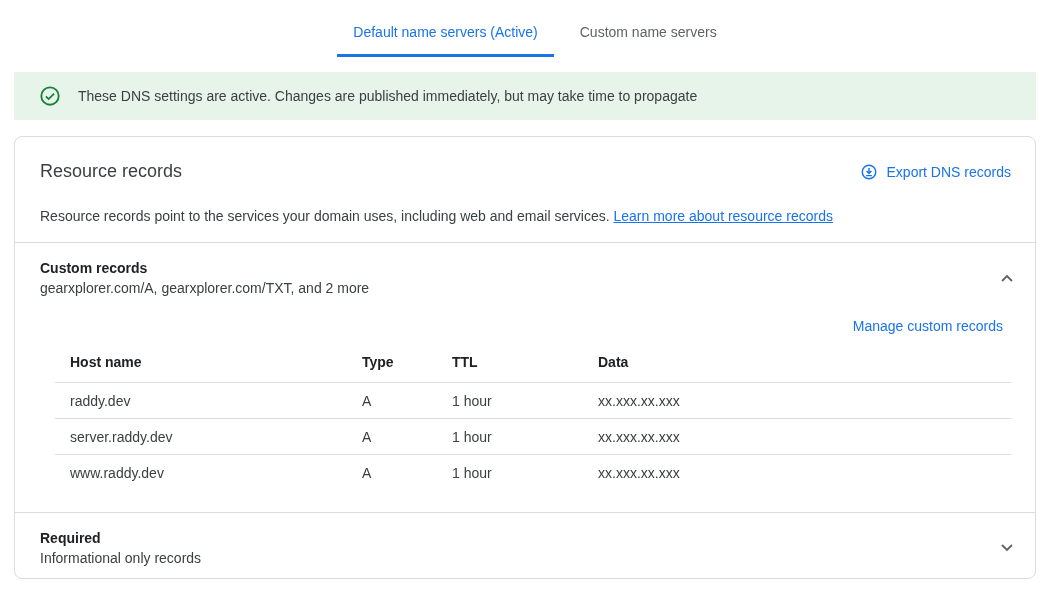 This screenshot has width=1056, height=604. Describe the element at coordinates (465, 362) in the screenshot. I see `column-header: TTL` at that location.